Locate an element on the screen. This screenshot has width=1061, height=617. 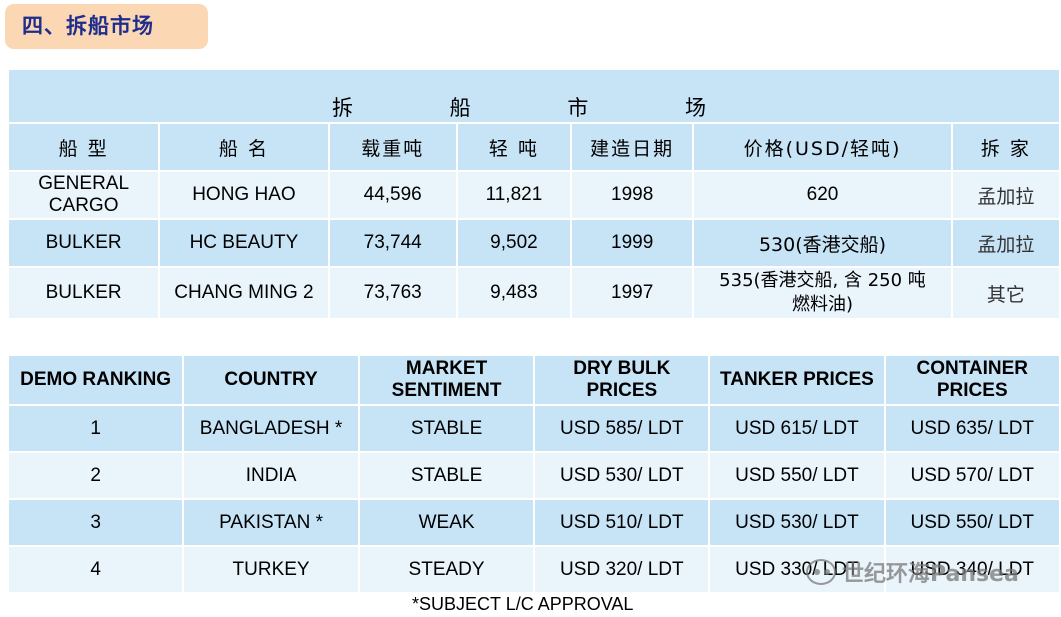
cell-ship-type: GENERAL CARGO is located at coordinates (84, 195).